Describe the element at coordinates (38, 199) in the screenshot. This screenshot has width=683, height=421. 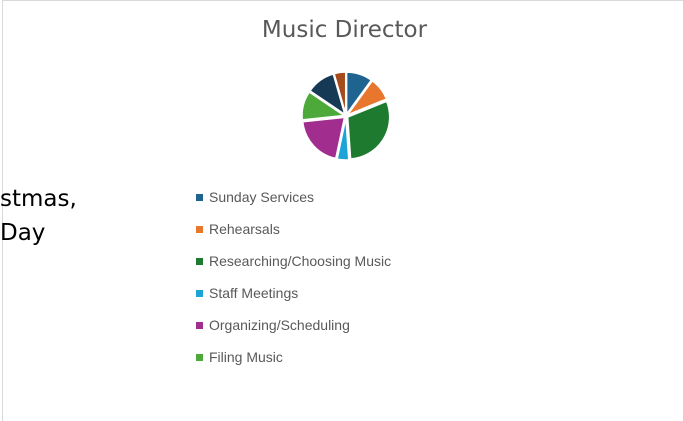
I see `slide-text-line-1: stmas,` at that location.